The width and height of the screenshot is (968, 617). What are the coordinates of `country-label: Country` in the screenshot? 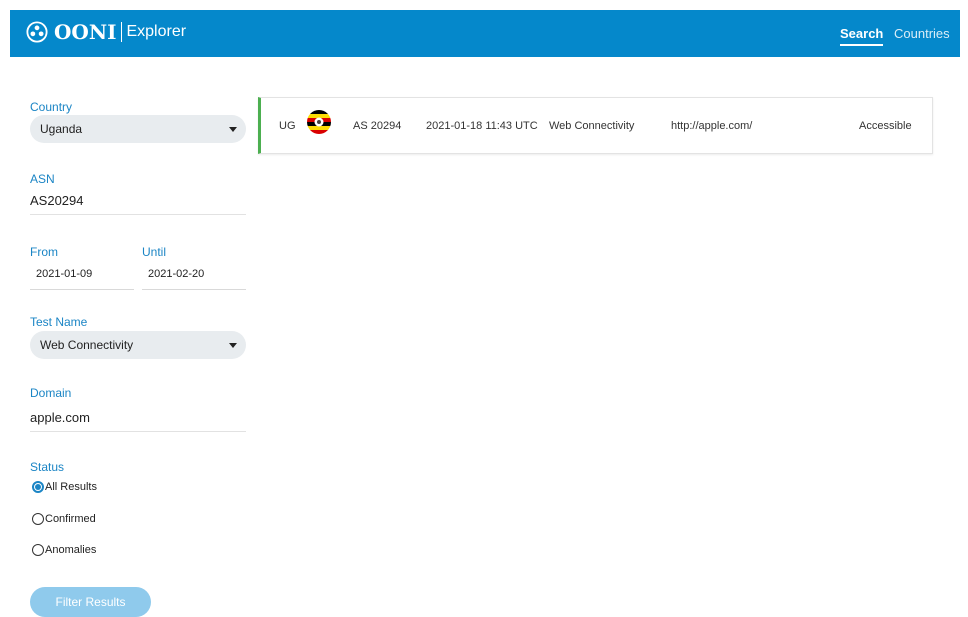 It's located at (51, 107).